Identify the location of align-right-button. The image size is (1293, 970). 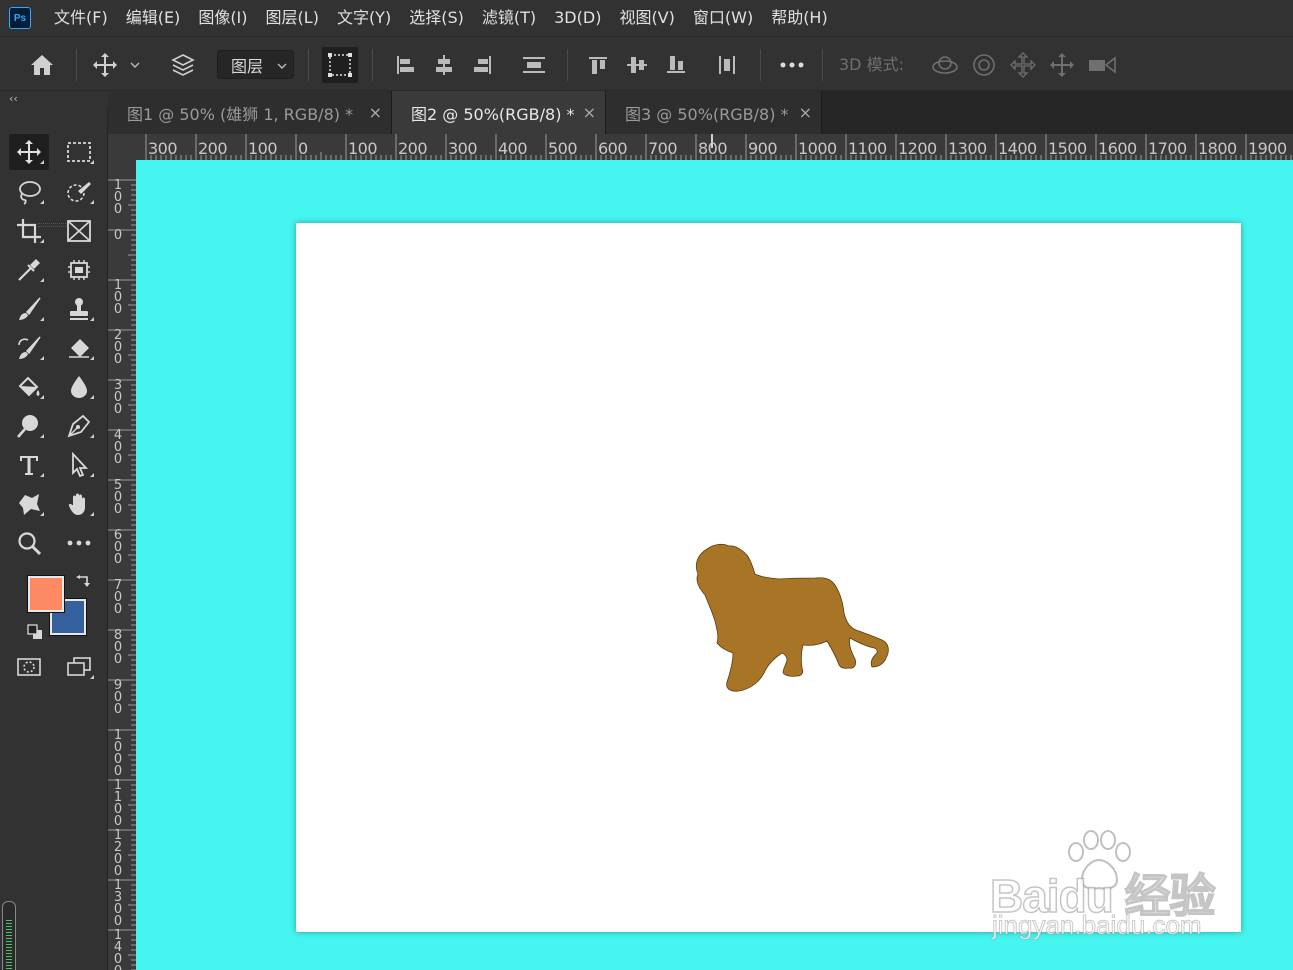
(483, 64).